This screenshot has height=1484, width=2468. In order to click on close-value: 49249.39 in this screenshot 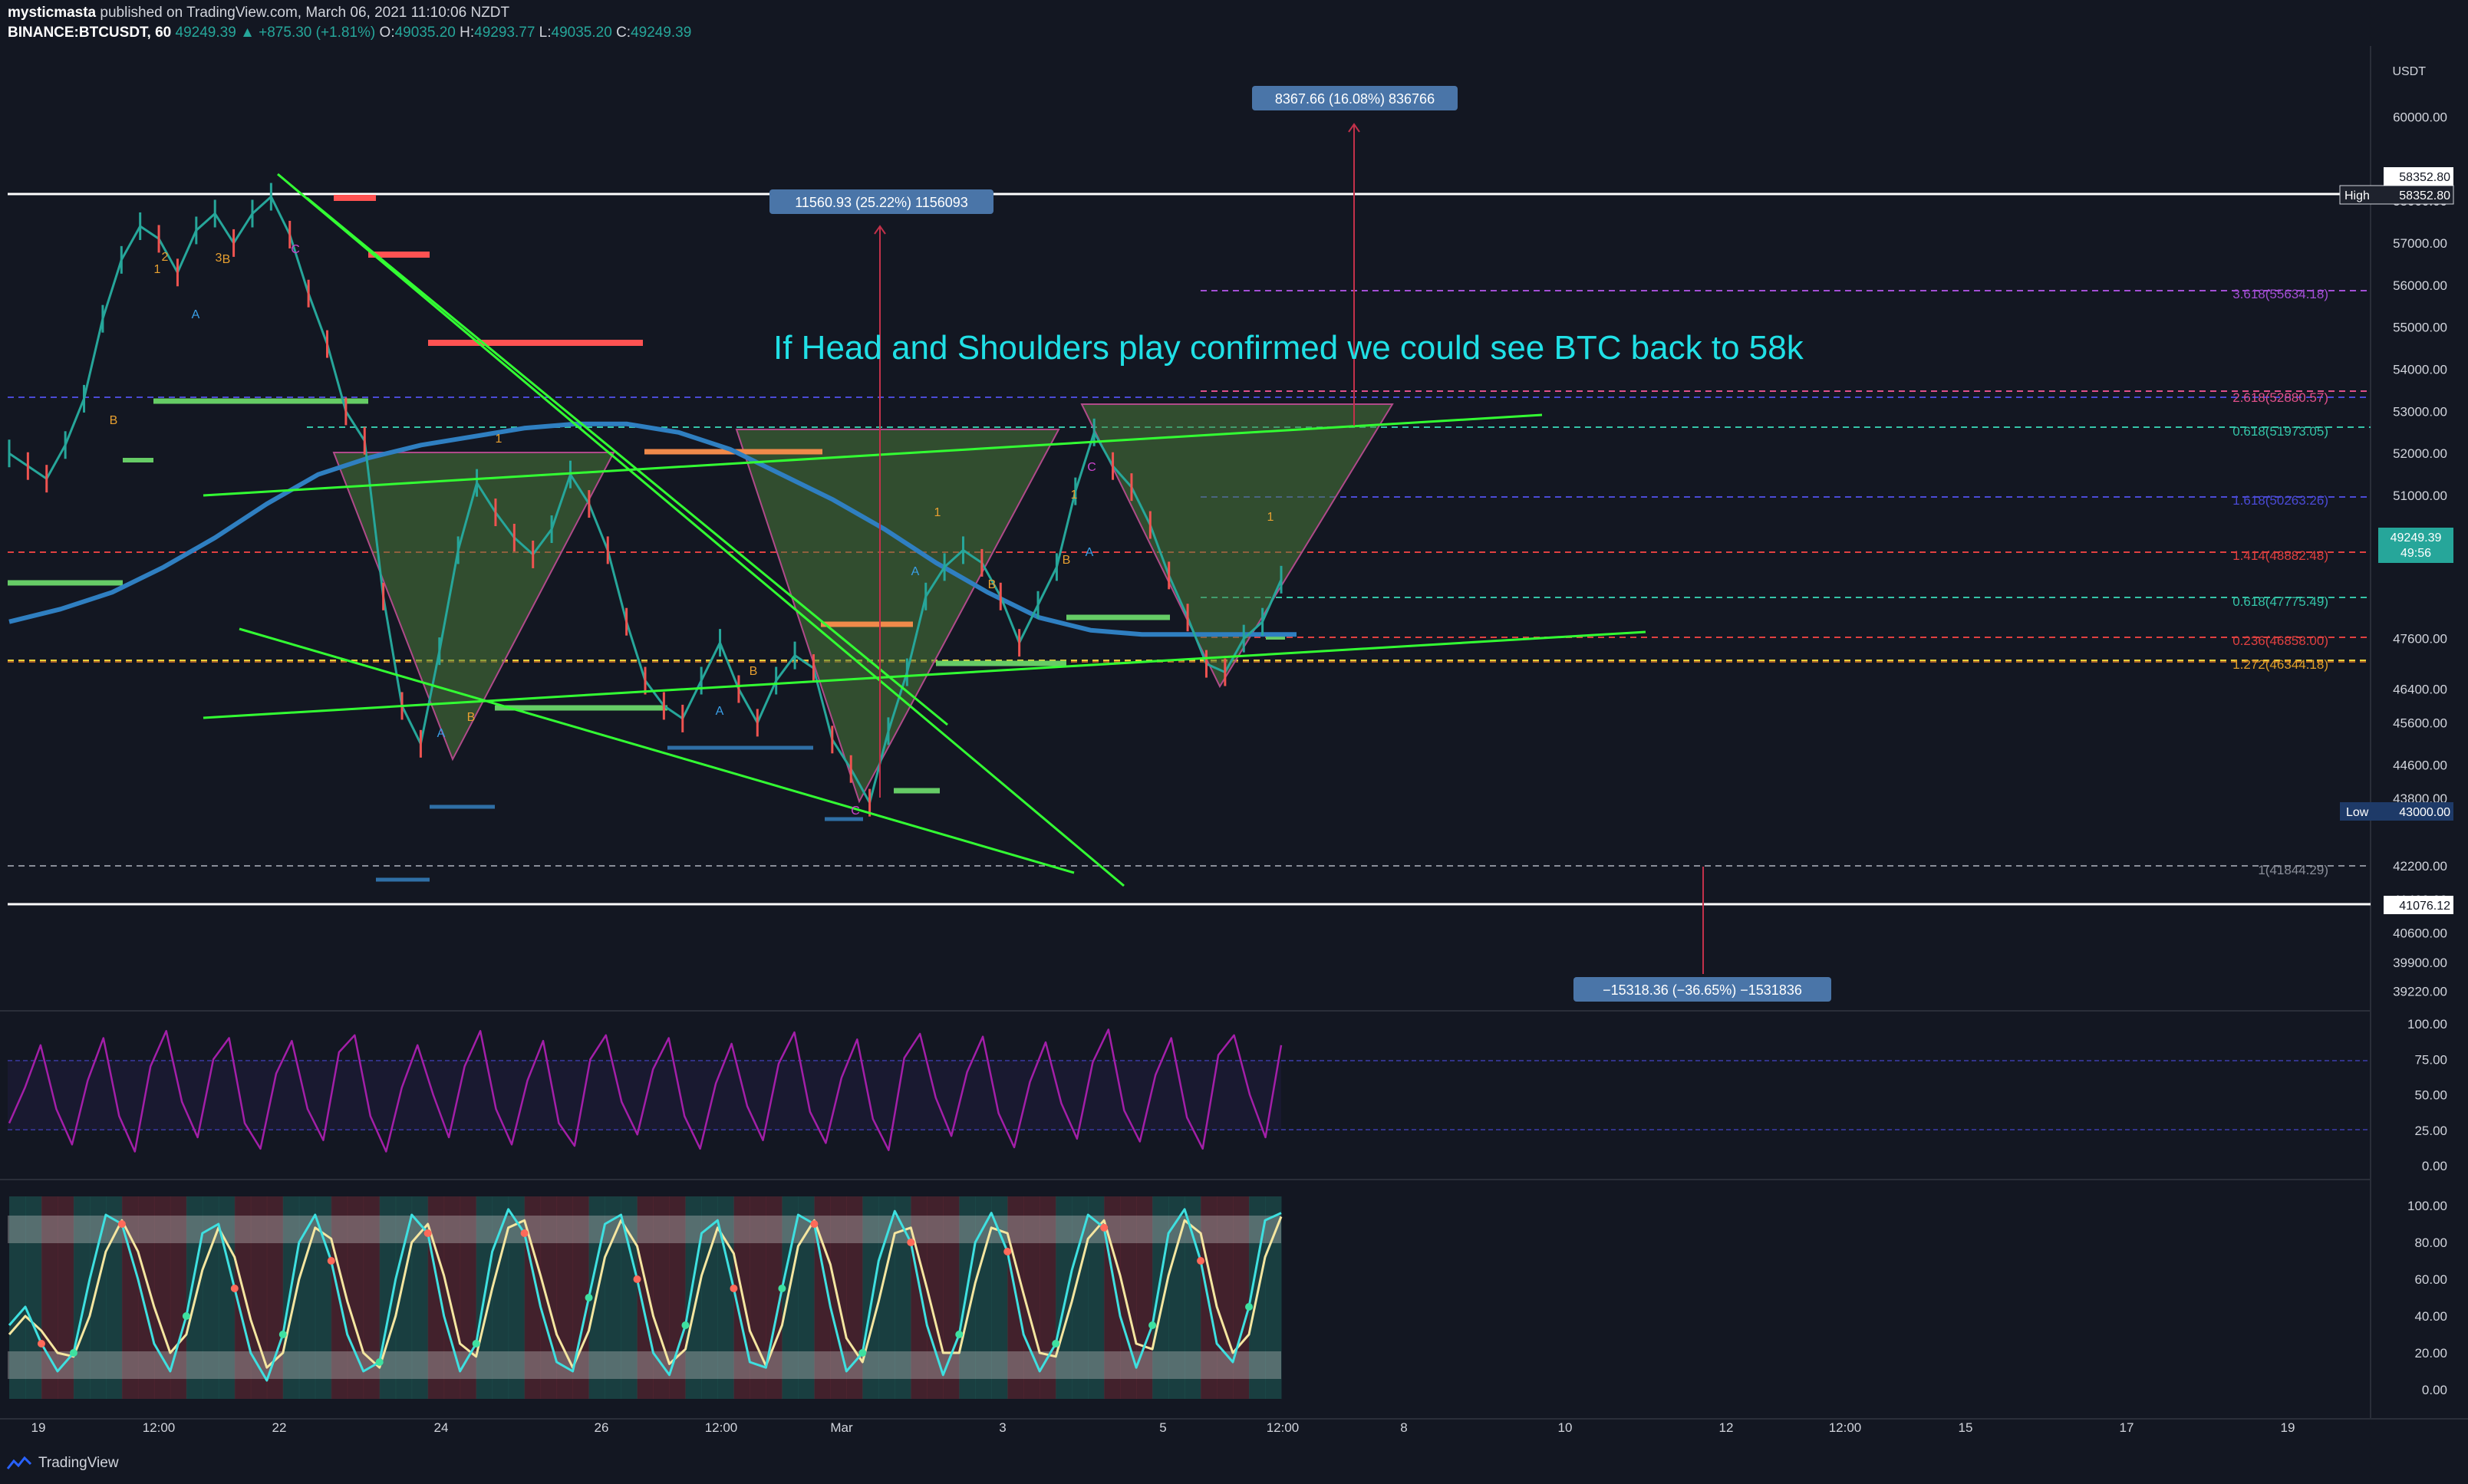, I will do `click(661, 33)`.